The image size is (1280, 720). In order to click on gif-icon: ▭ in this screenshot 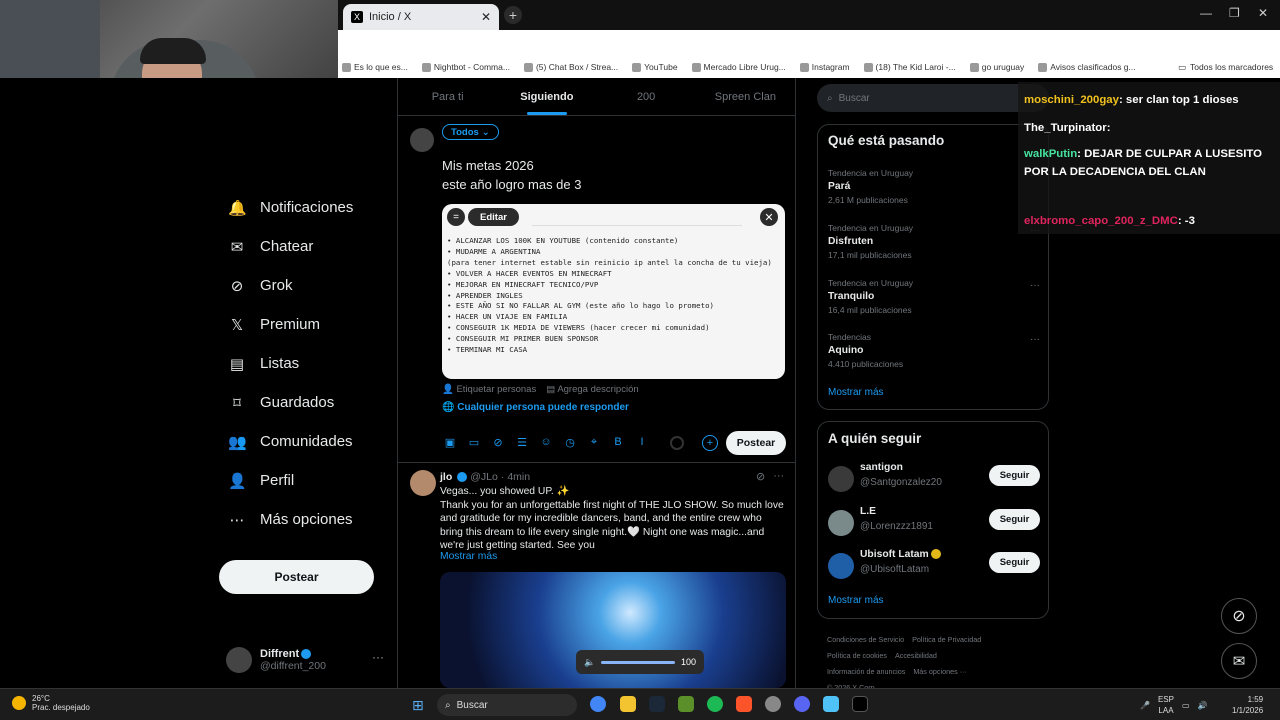, I will do `click(474, 442)`.